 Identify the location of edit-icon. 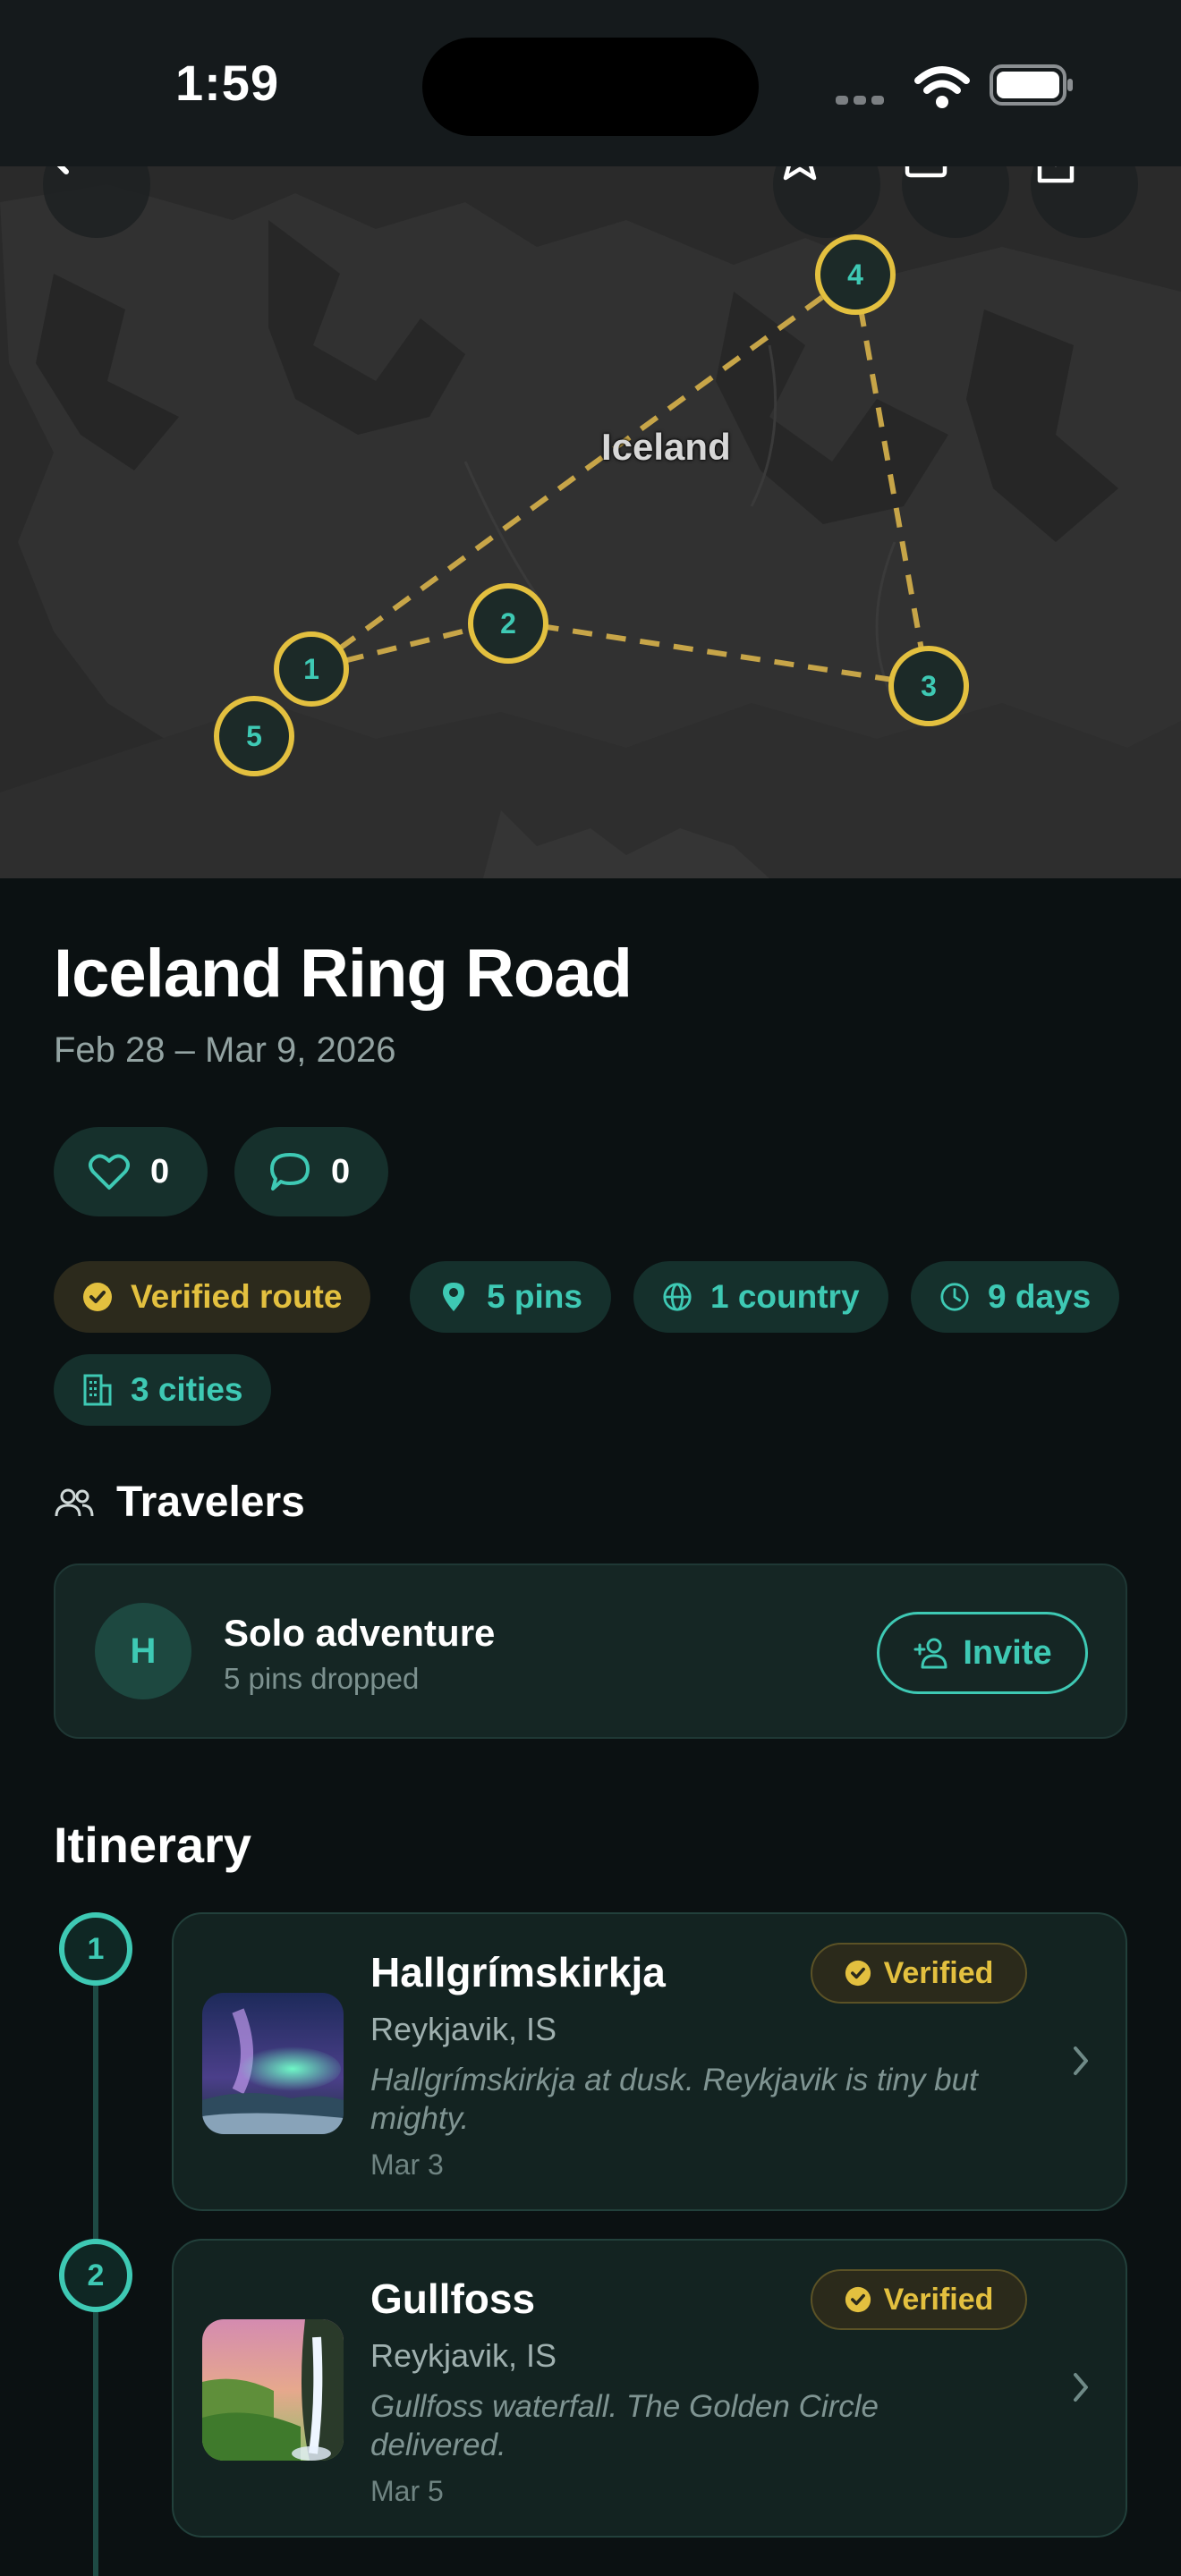
(926, 172).